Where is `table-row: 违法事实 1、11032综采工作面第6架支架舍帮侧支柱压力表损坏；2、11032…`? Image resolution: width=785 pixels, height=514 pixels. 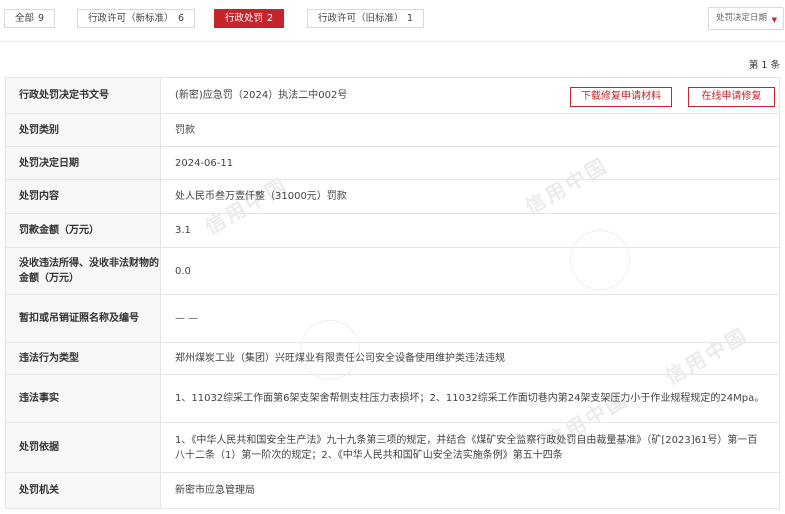 table-row: 违法事实 1、11032综采工作面第6架支架舍帮侧支柱压力表损坏；2、11032… is located at coordinates (392, 398).